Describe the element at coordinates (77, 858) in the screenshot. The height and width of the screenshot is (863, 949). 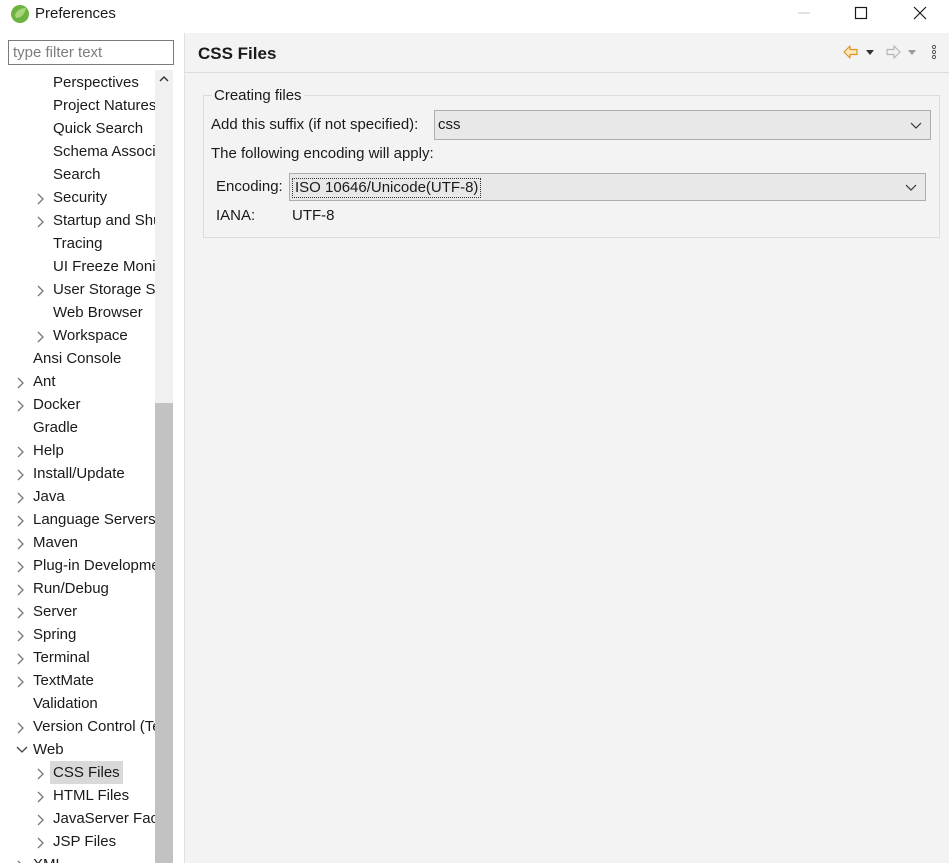
I see `tree-item: XML` at that location.